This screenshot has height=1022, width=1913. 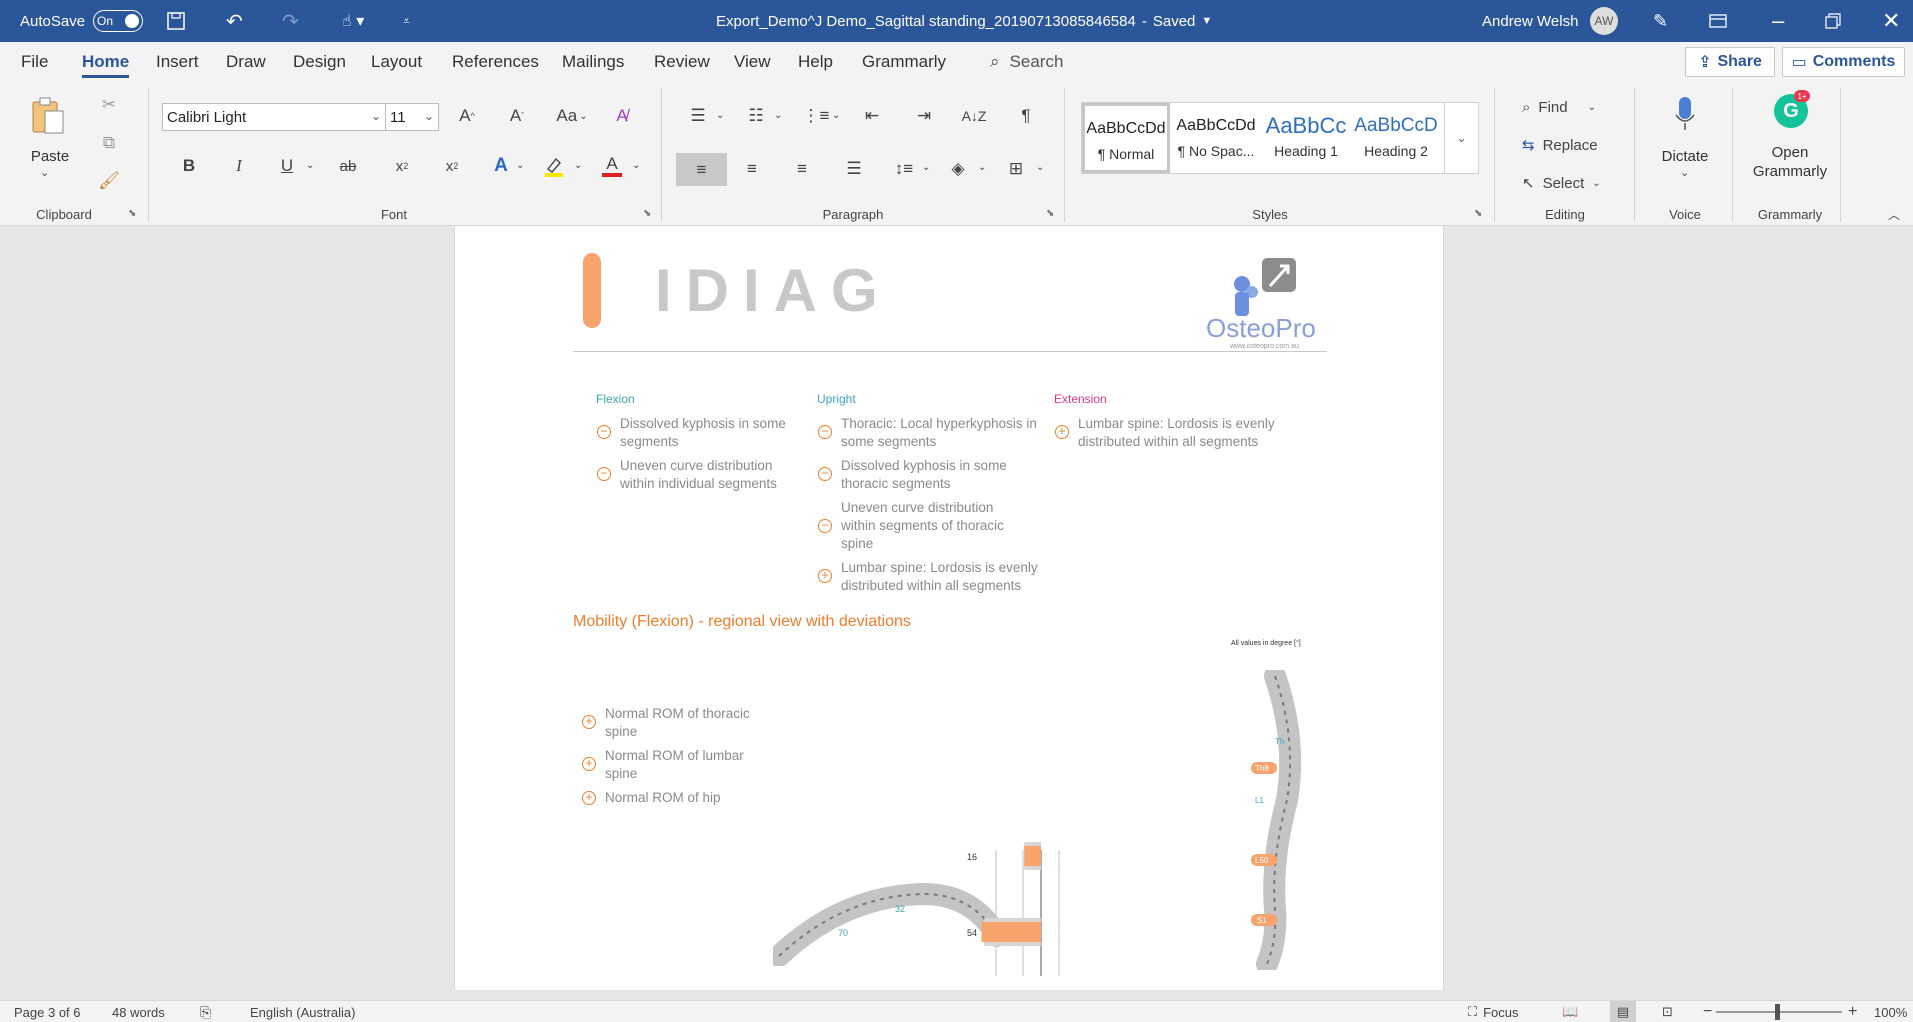 What do you see at coordinates (1890, 1011) in the screenshot?
I see `zoom-level: 100%` at bounding box center [1890, 1011].